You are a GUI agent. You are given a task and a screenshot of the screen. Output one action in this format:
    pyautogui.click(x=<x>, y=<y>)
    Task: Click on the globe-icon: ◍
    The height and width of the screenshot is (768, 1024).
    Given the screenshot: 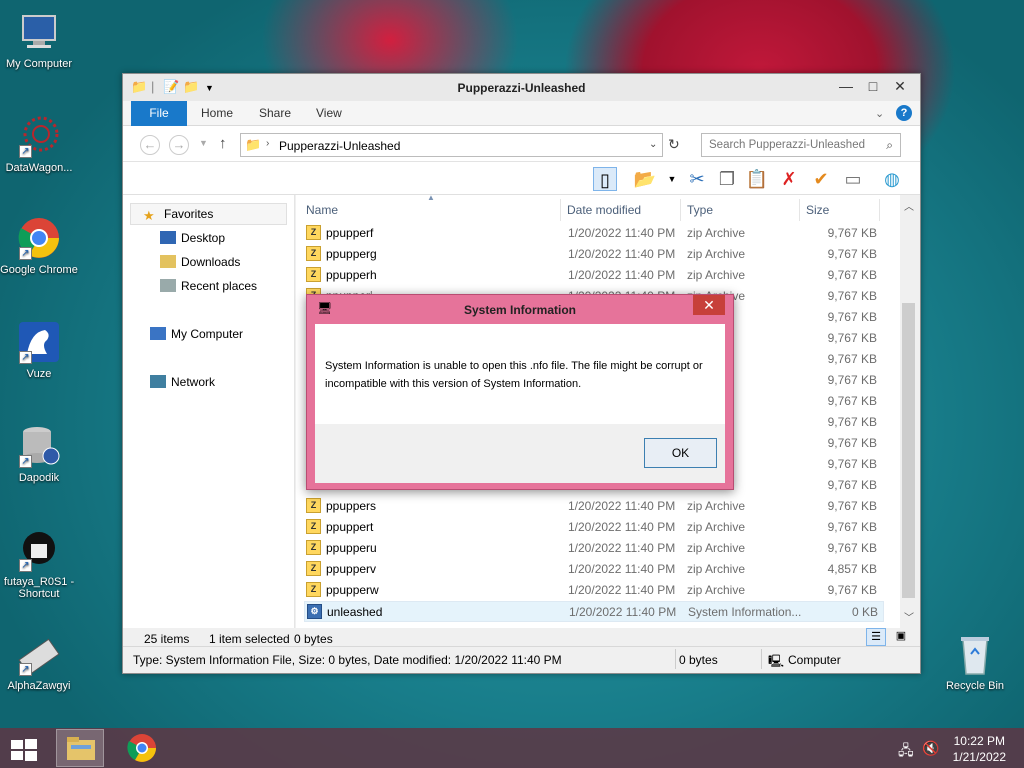 What is the action you would take?
    pyautogui.click(x=892, y=179)
    